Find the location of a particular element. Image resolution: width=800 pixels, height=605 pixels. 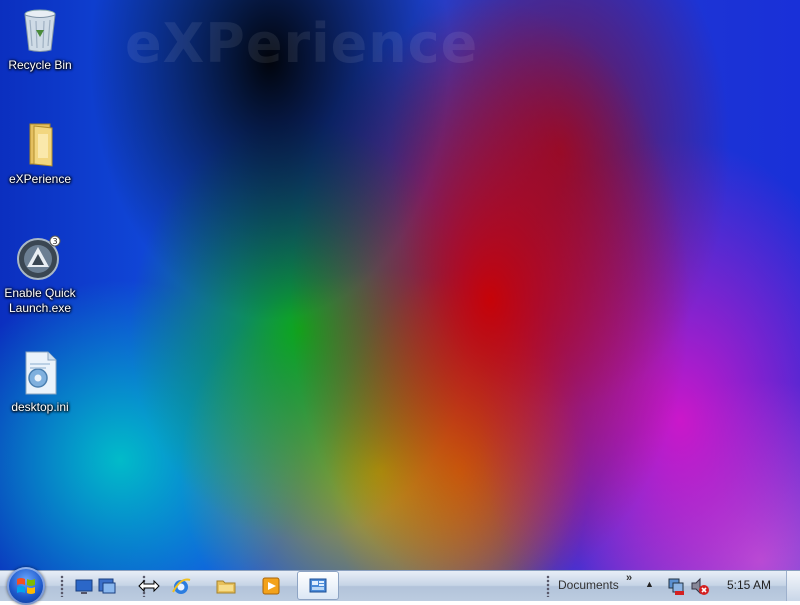

windows-logo-icon is located at coordinates (26, 586).